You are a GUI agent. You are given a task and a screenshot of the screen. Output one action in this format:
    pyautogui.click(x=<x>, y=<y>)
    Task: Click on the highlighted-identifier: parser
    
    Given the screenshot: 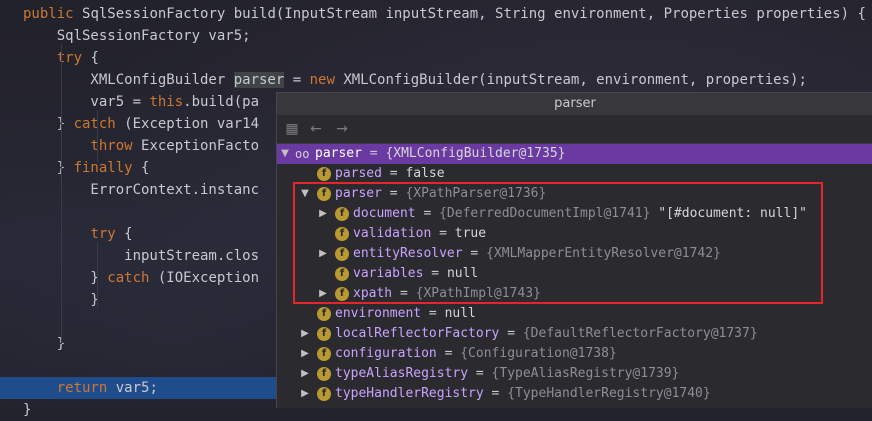 What is the action you would take?
    pyautogui.click(x=259, y=80)
    